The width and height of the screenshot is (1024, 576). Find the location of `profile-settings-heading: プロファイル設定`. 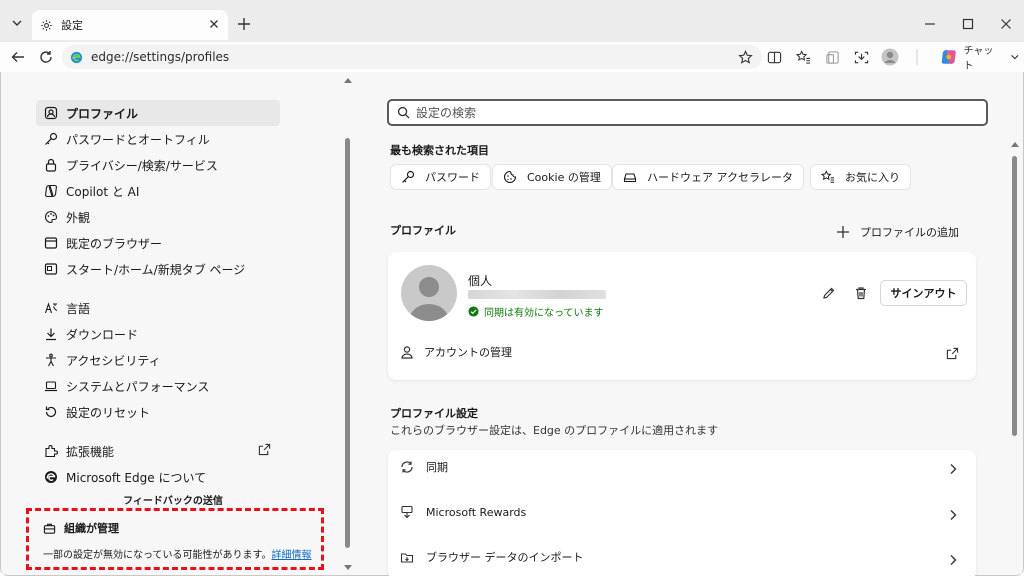

profile-settings-heading: プロファイル設定 is located at coordinates (434, 413).